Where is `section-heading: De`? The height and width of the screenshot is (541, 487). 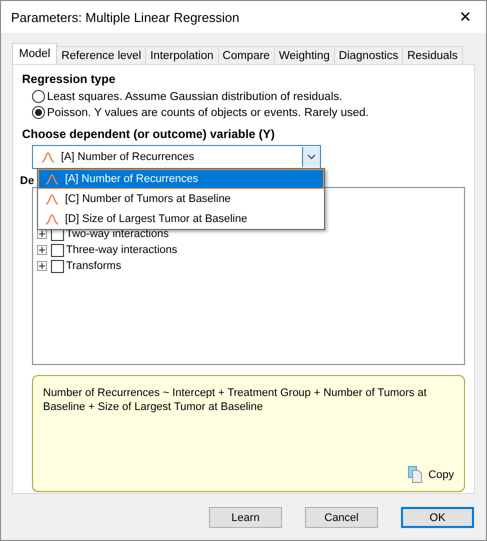 section-heading: De is located at coordinates (27, 181).